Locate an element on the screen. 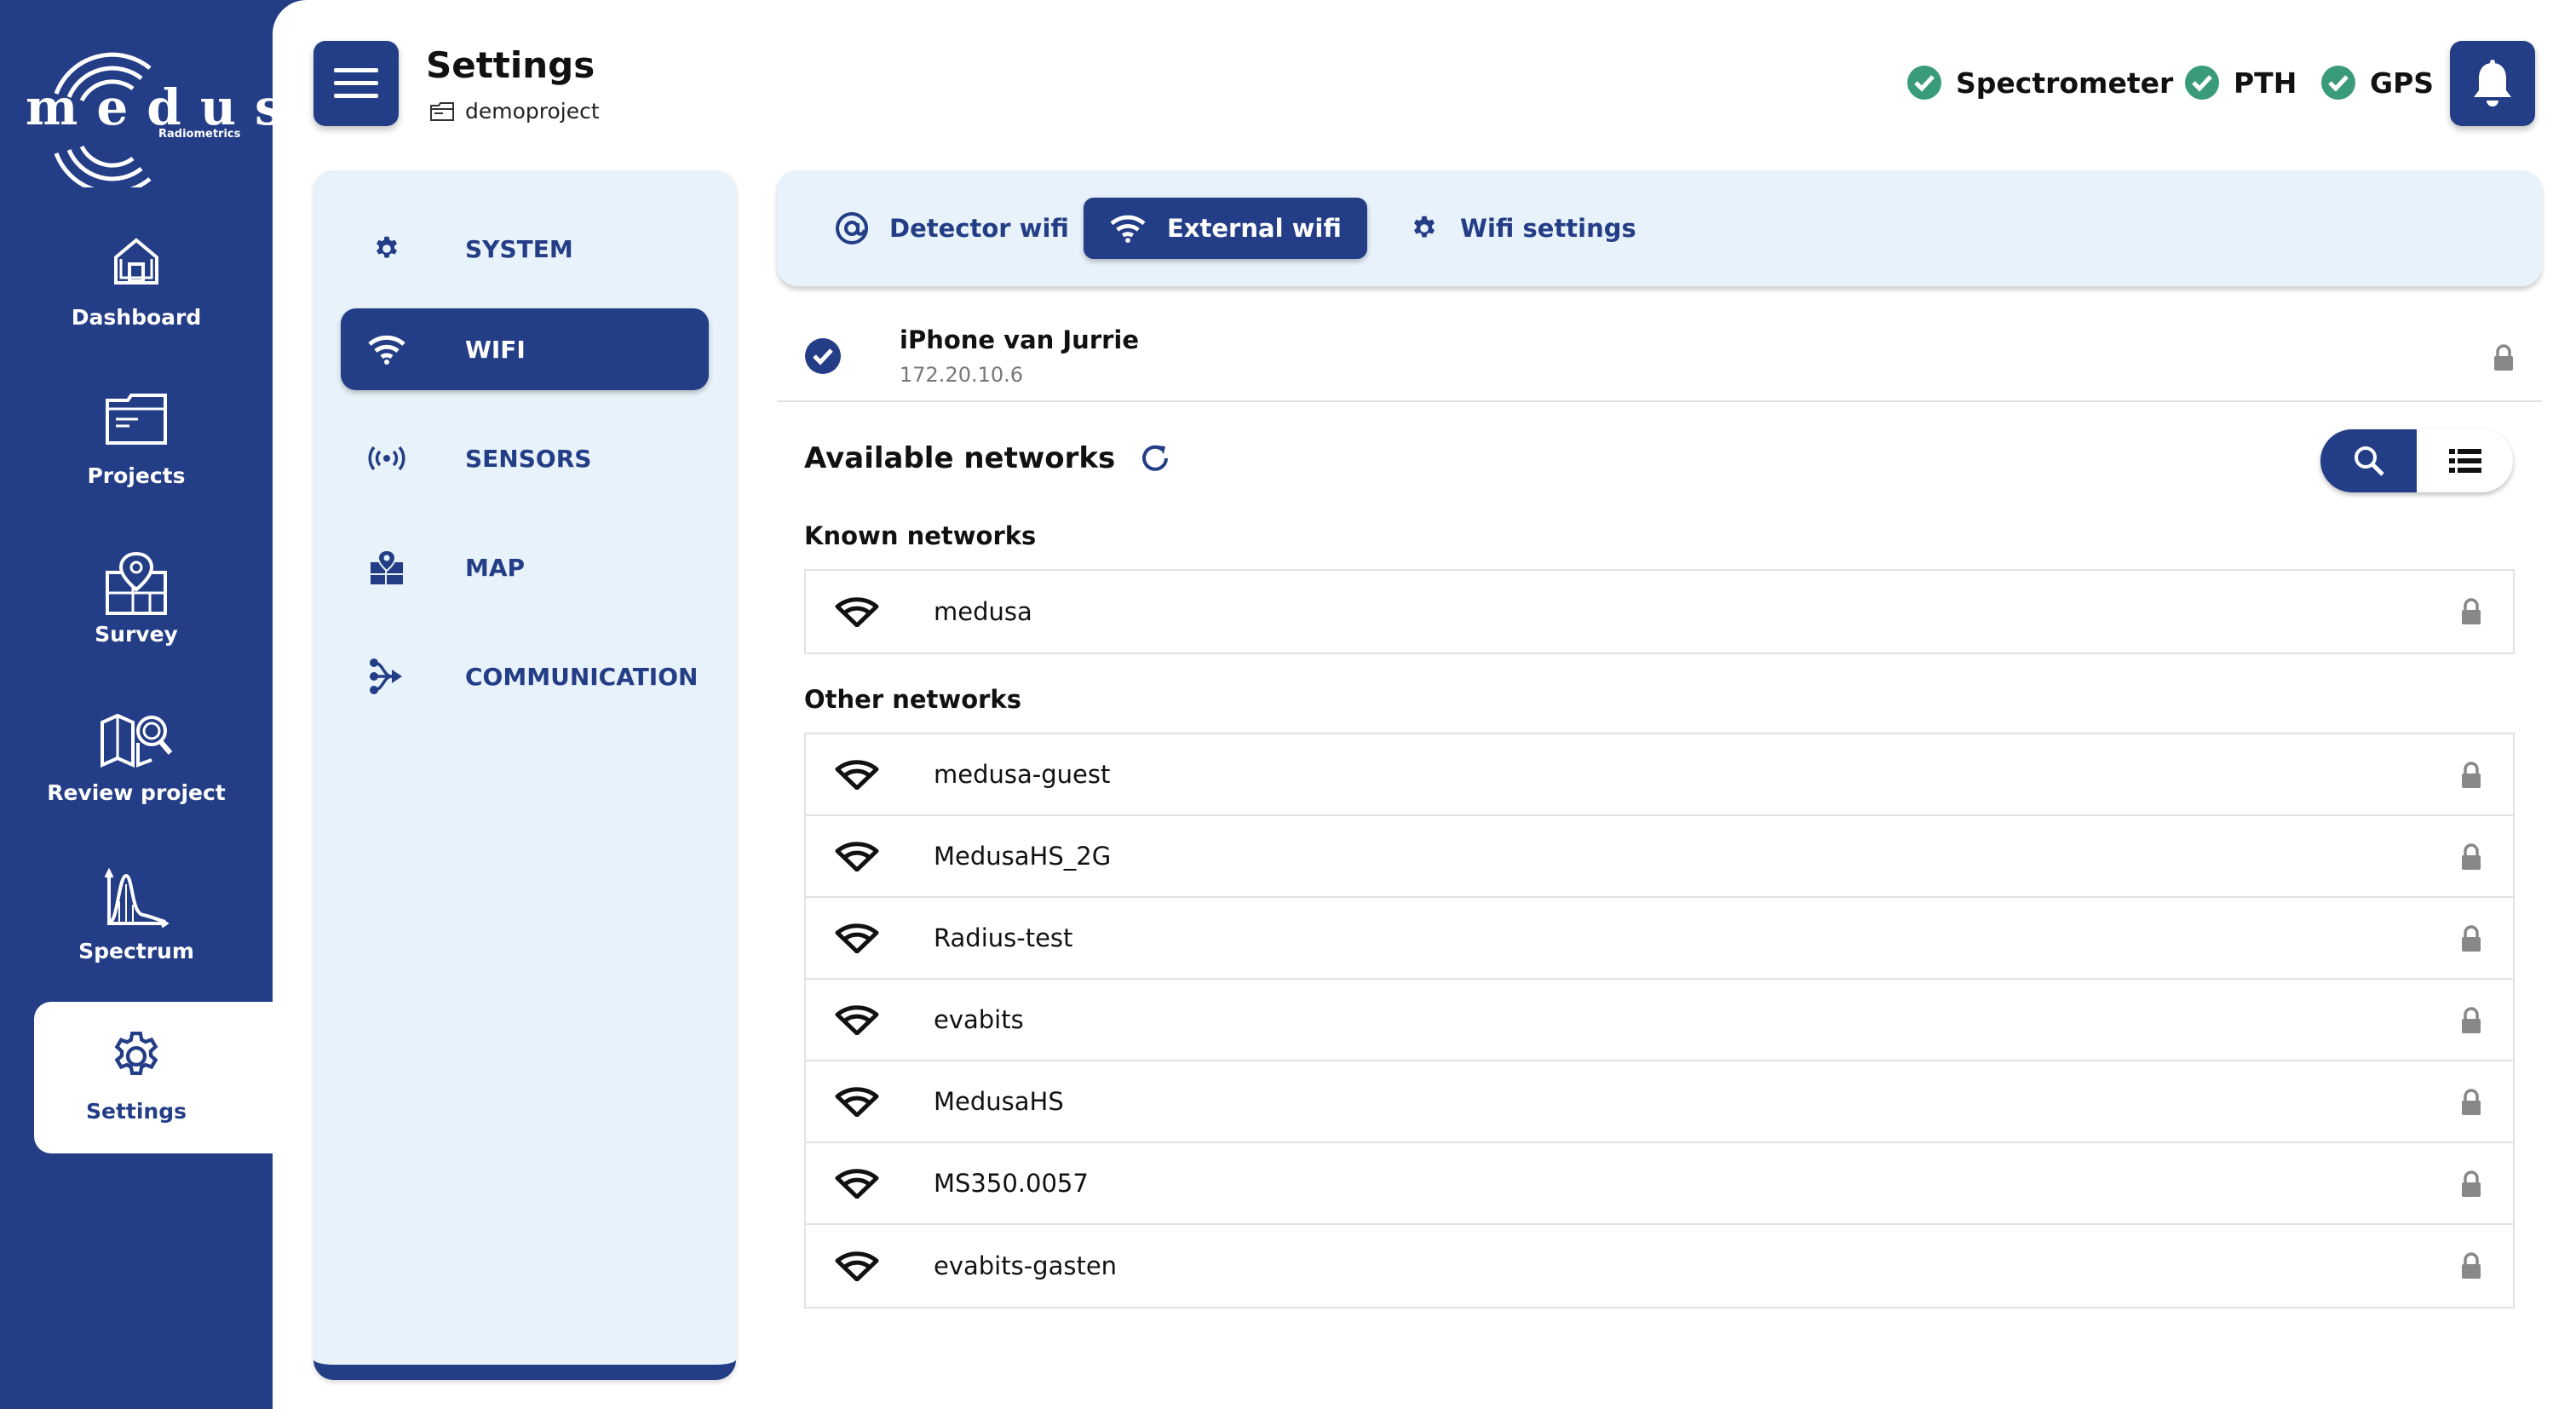 This screenshot has height=1409, width=2576. search-button is located at coordinates (2368, 460).